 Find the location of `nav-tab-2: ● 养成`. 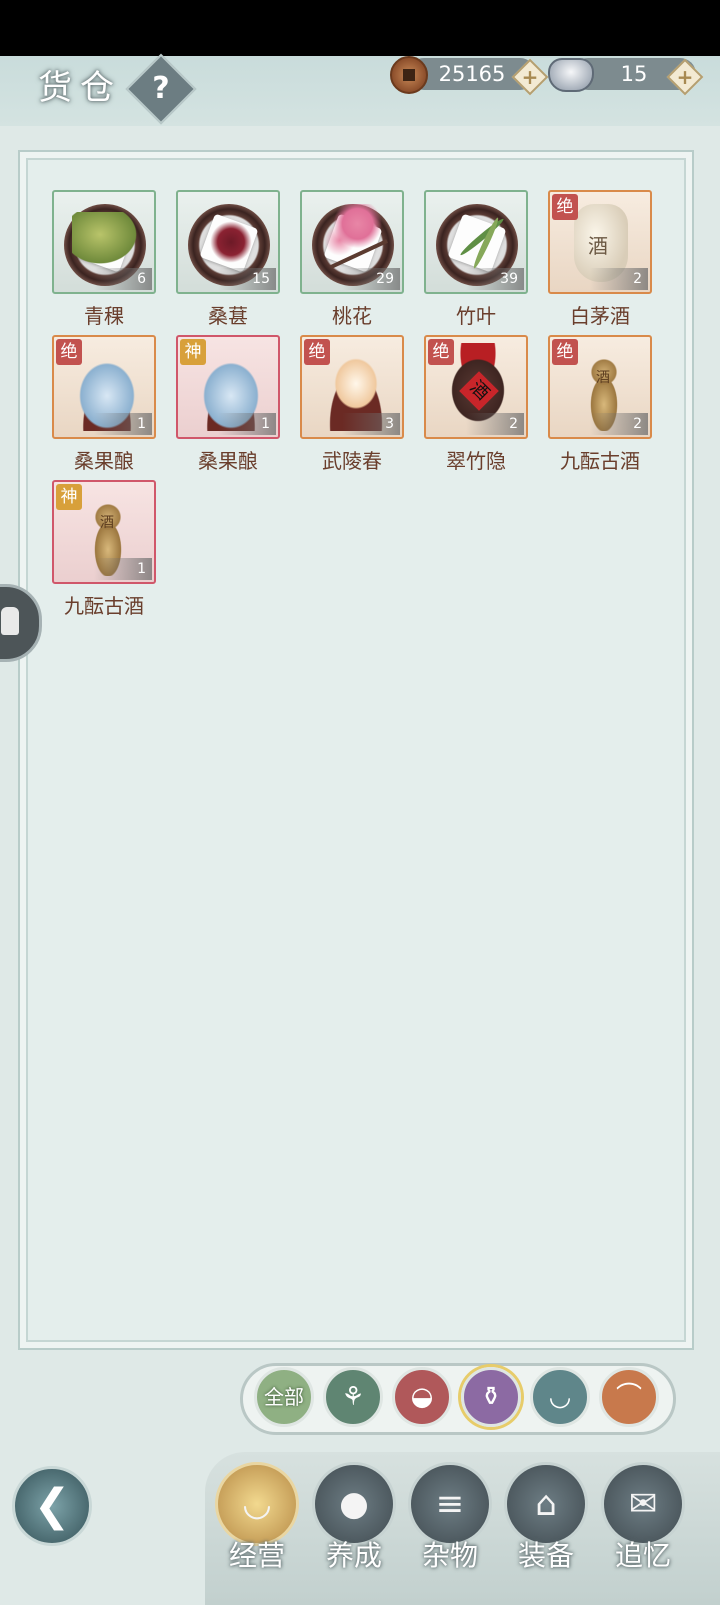

nav-tab-2: ● 养成 is located at coordinates (354, 1522).